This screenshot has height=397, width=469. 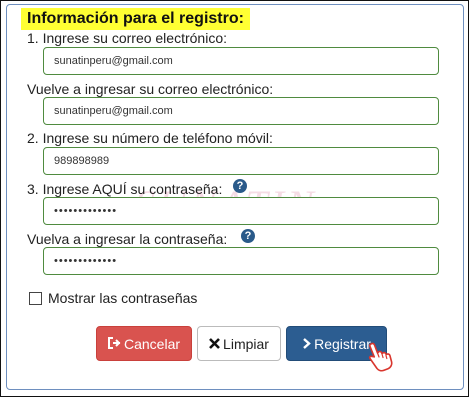 I want to click on x-icon, so click(x=214, y=344).